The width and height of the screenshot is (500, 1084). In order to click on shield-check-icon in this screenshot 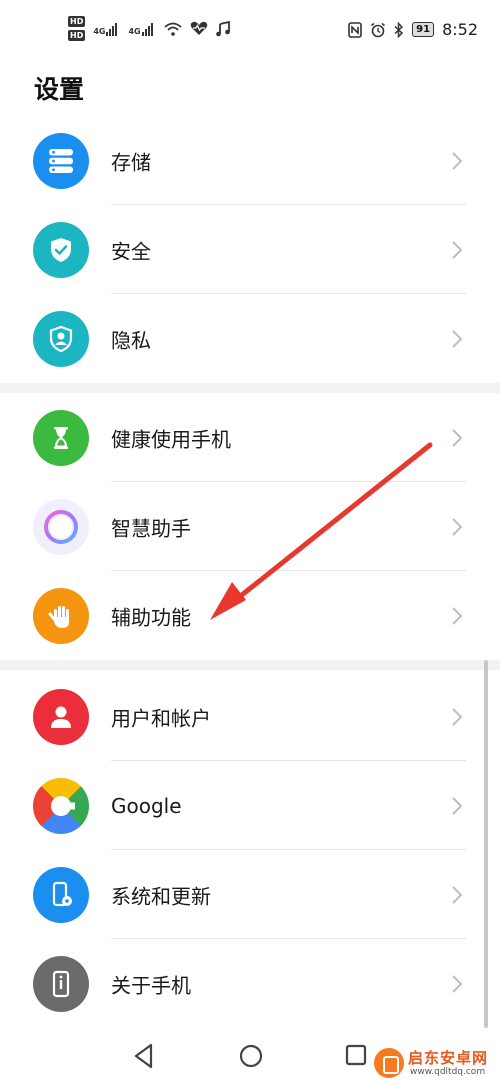, I will do `click(61, 249)`.